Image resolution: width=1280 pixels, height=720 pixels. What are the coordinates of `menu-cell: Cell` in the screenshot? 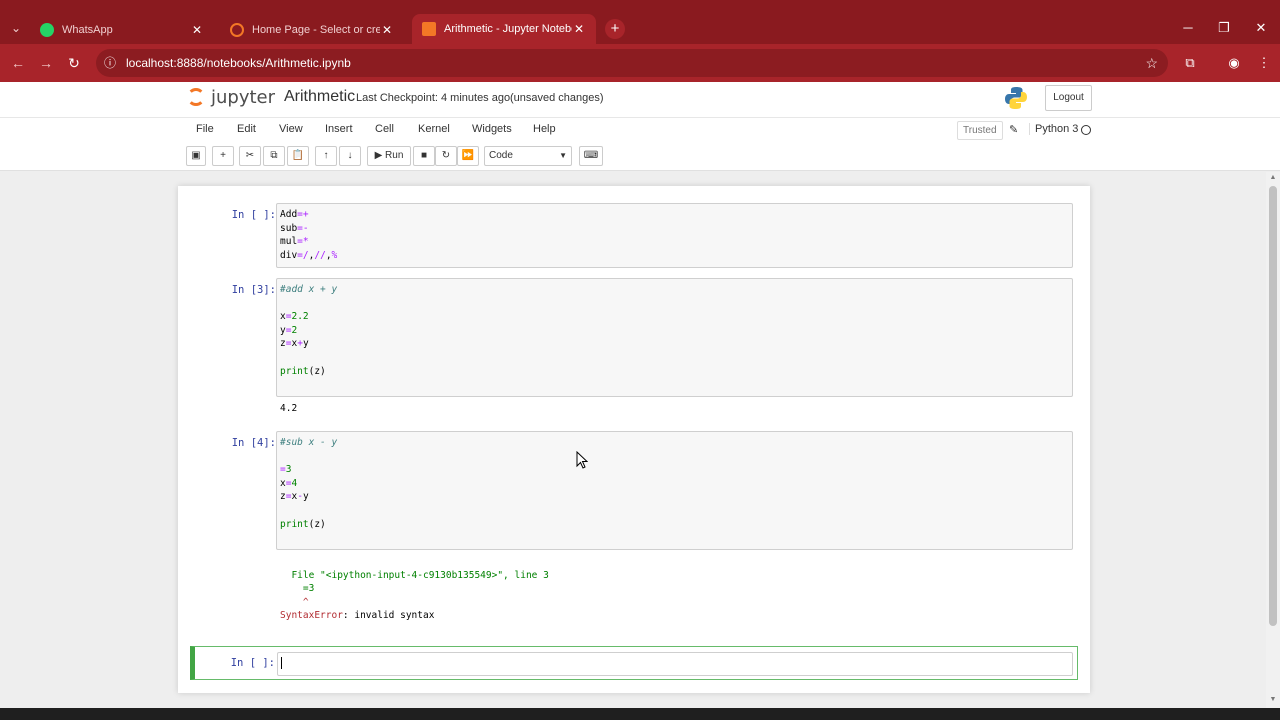 It's located at (384, 129).